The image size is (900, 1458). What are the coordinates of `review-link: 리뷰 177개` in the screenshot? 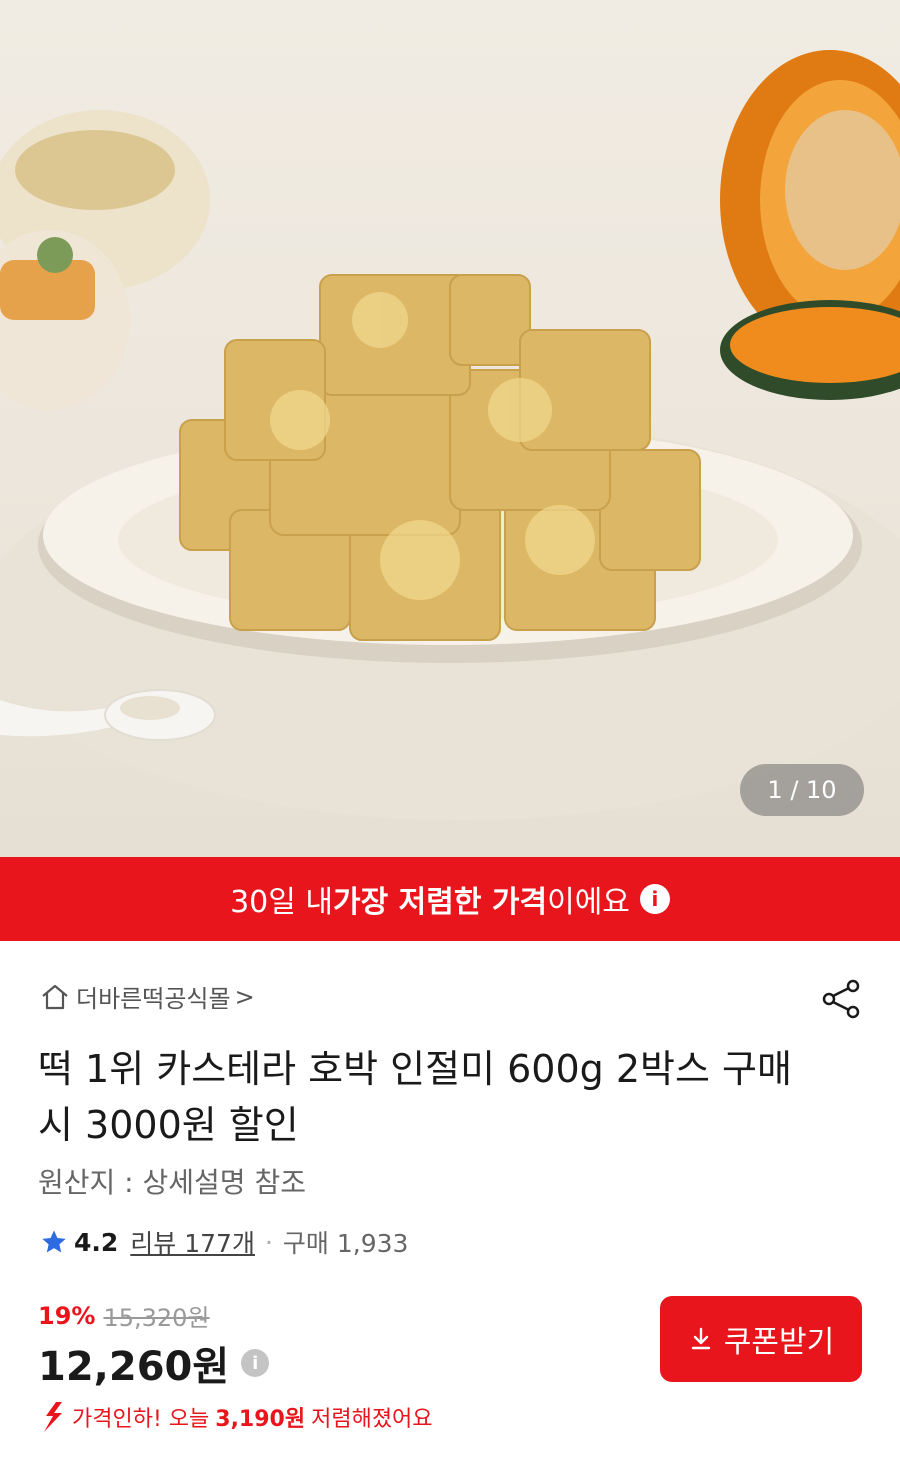 It's located at (192, 1242).